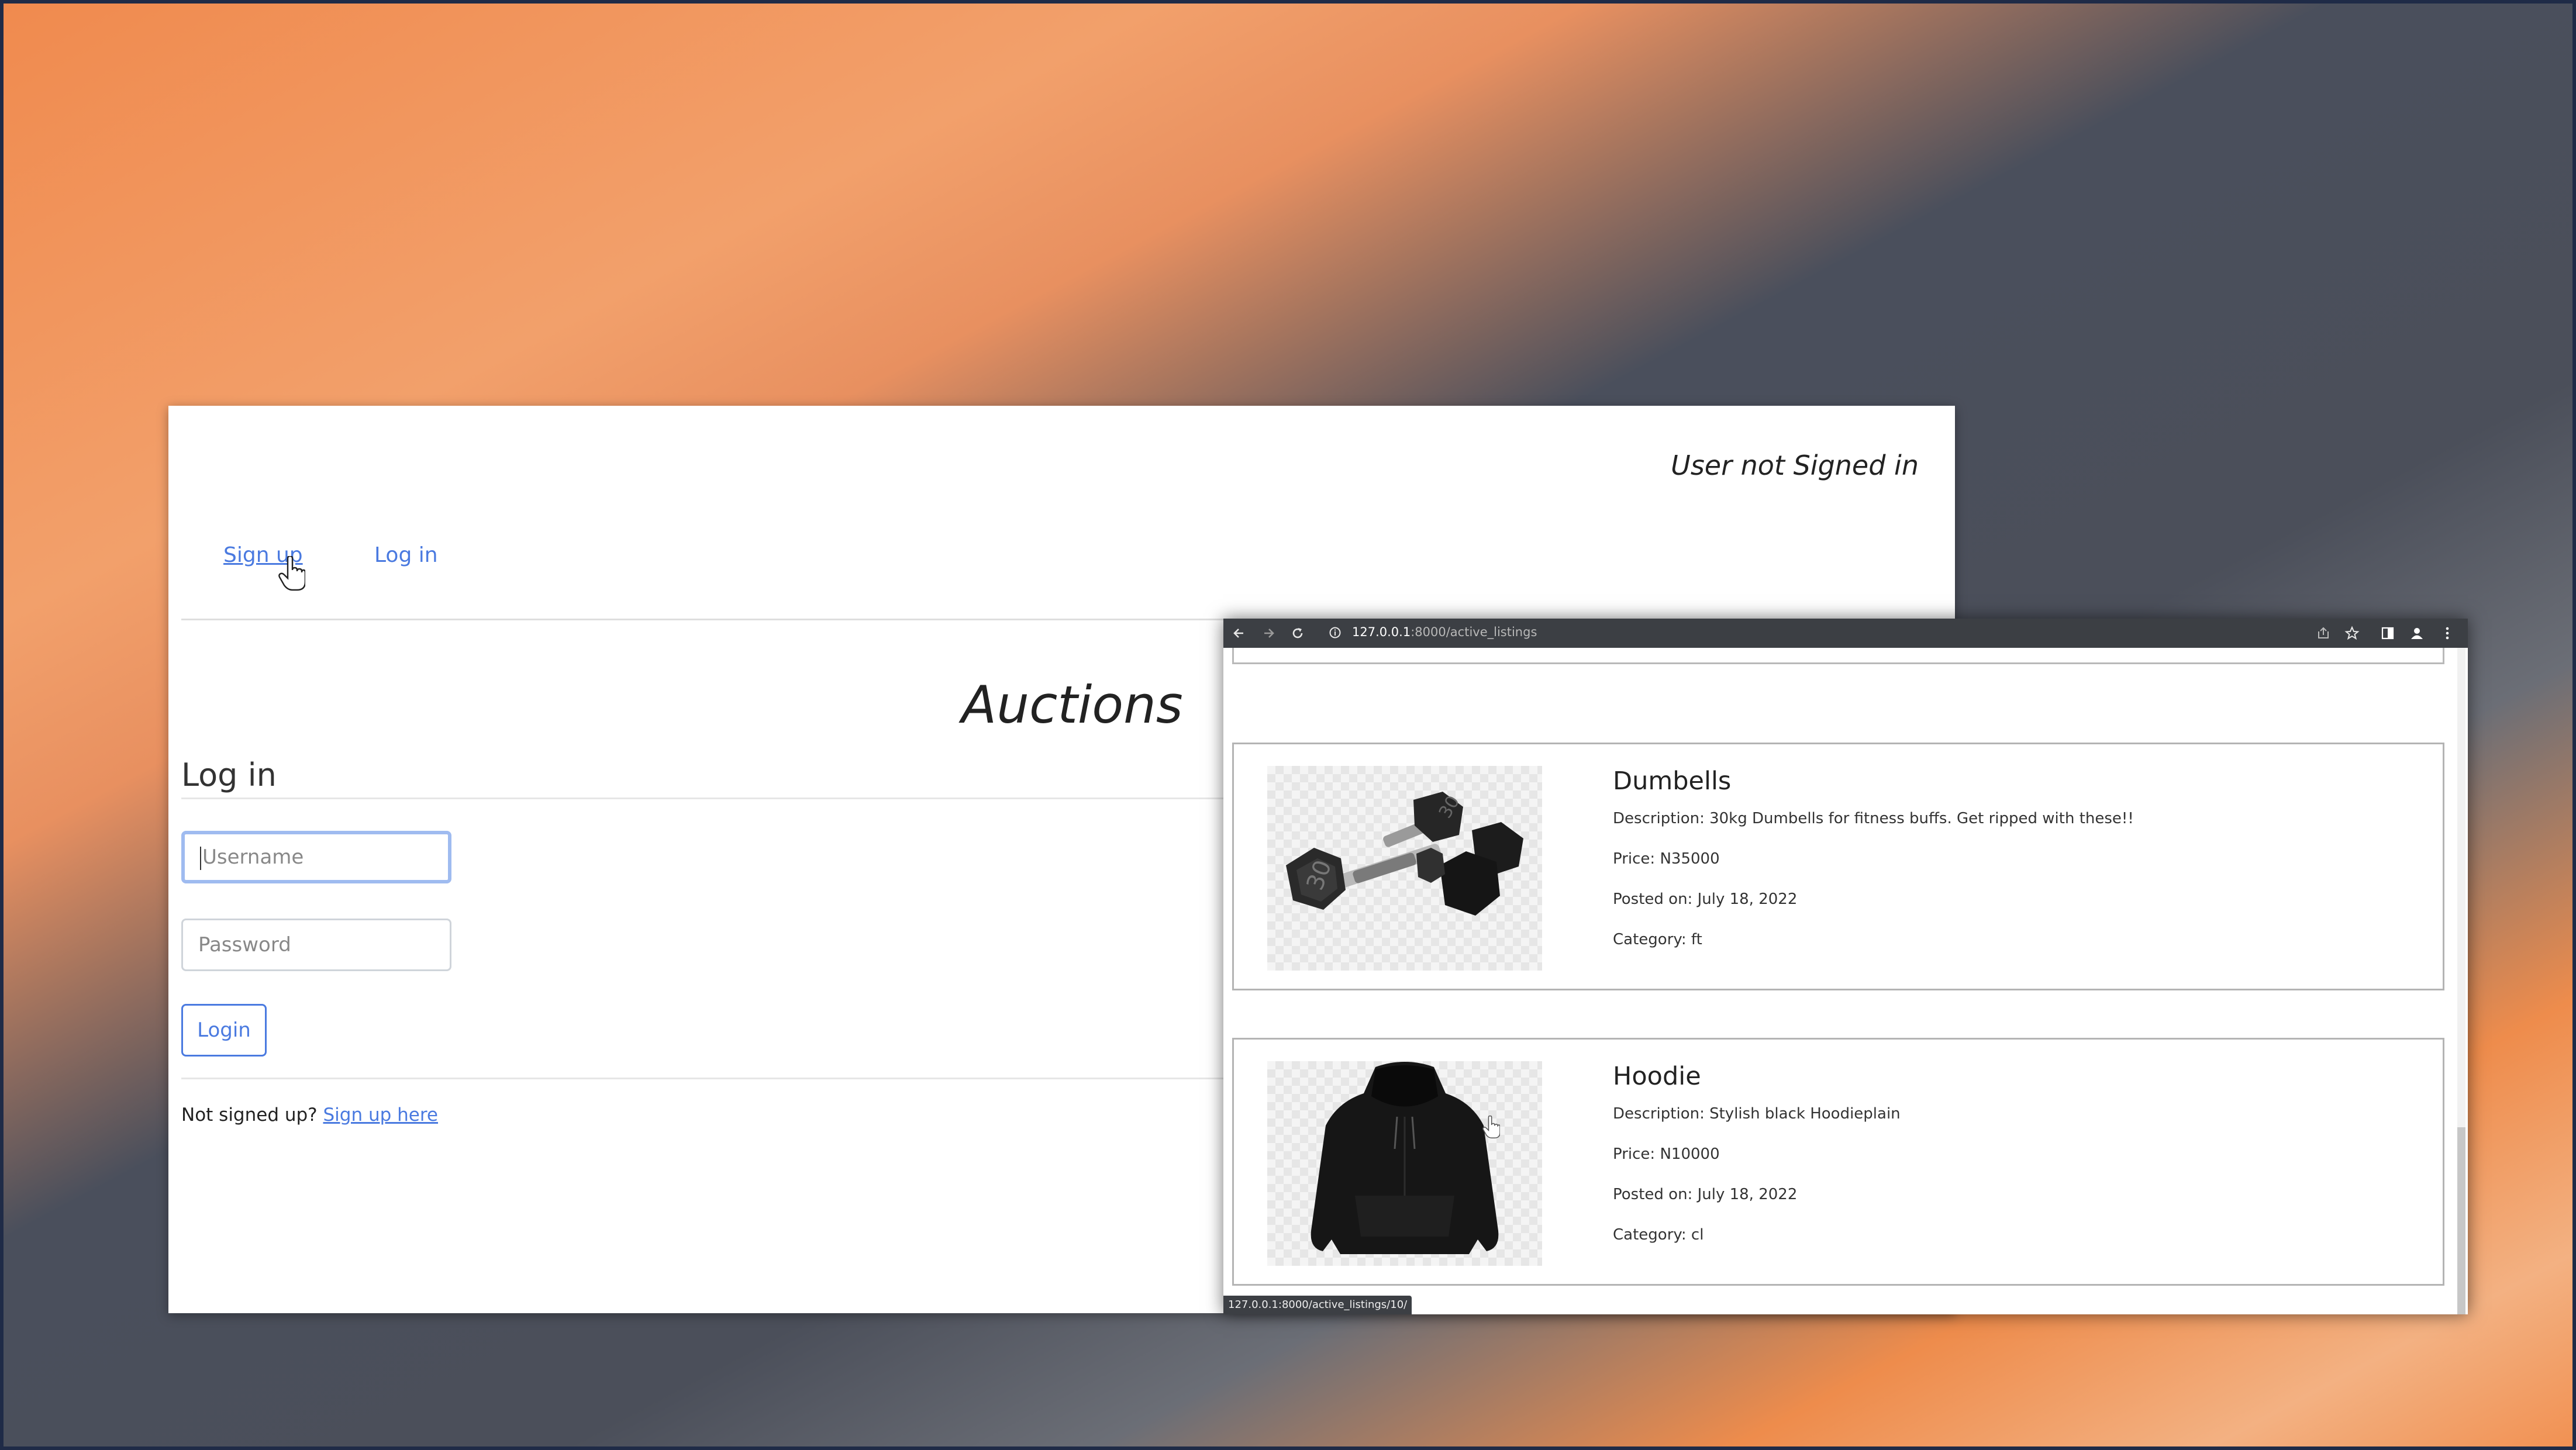  Describe the element at coordinates (1405, 854) in the screenshot. I see `dumbbell-image-icon: 30 30` at that location.